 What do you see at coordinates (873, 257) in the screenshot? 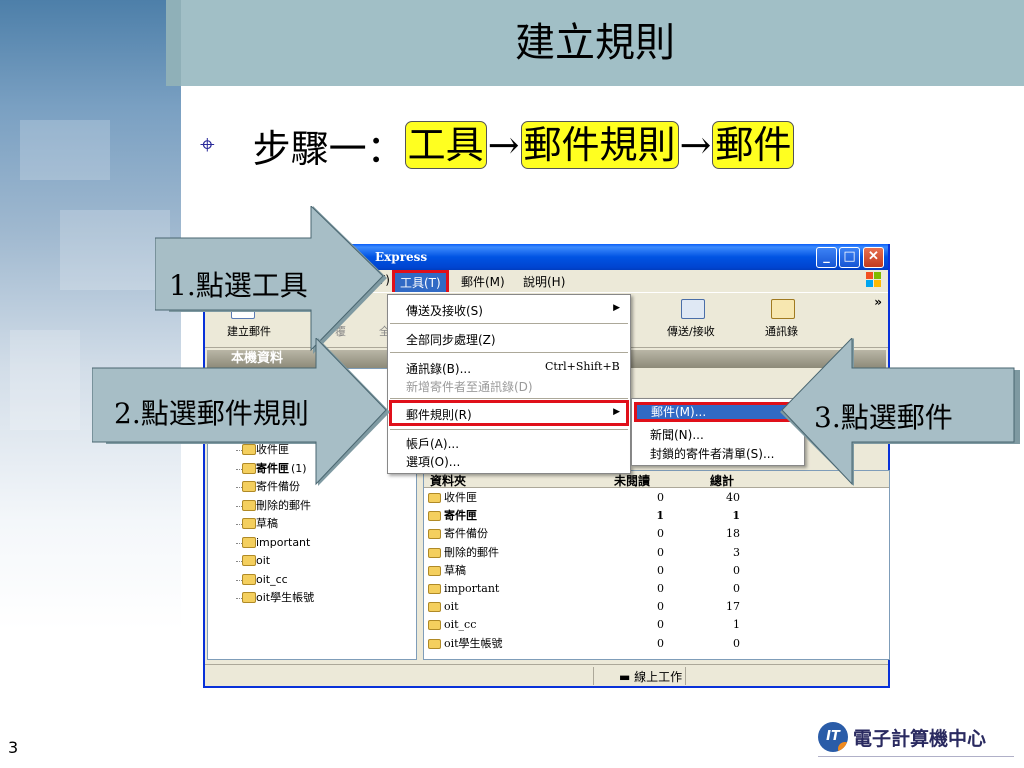
I see `close-button: ✕` at bounding box center [873, 257].